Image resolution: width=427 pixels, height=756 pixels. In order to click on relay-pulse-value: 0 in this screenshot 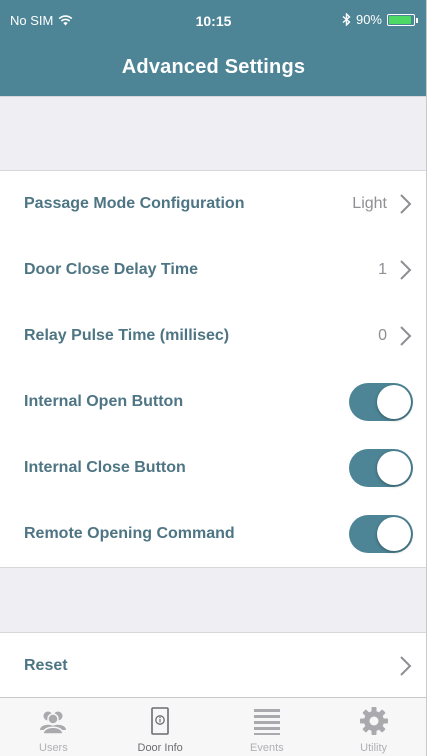, I will do `click(382, 335)`.